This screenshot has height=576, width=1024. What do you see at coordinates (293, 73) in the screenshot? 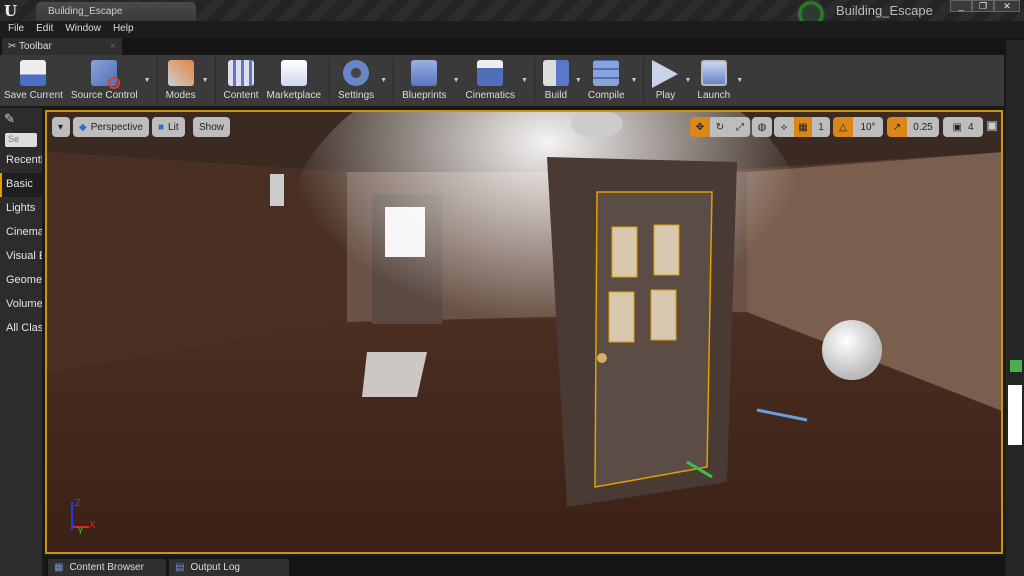
I see `marketplace-icon` at bounding box center [293, 73].